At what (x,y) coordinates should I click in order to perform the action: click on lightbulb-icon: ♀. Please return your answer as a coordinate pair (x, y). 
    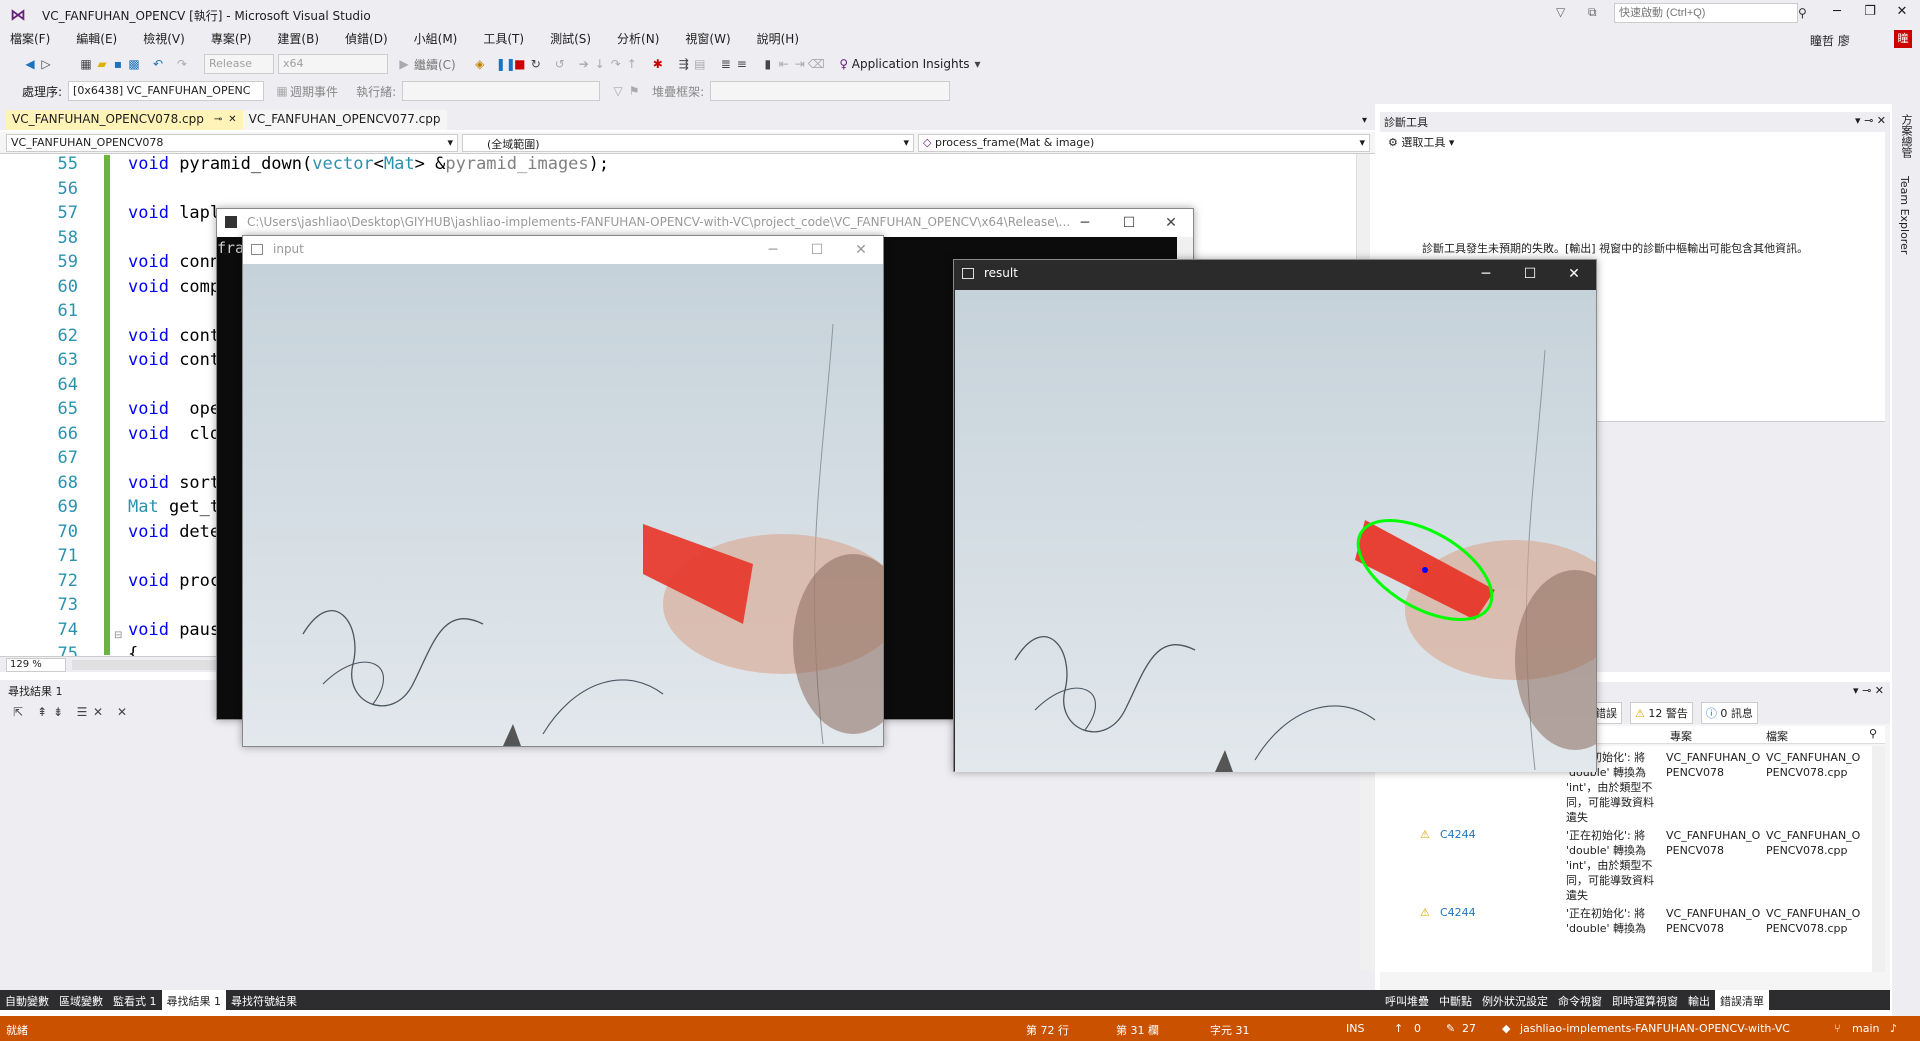
    Looking at the image, I should click on (844, 64).